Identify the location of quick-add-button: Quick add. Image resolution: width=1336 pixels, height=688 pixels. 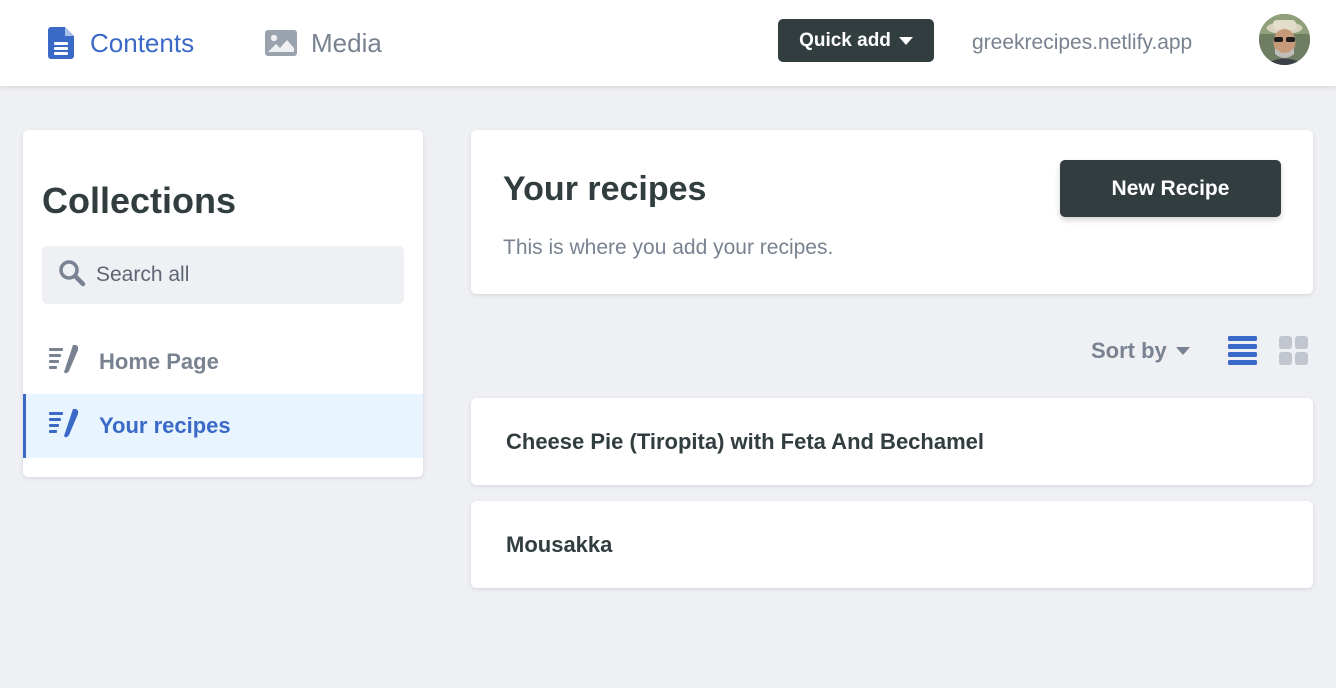
(856, 40).